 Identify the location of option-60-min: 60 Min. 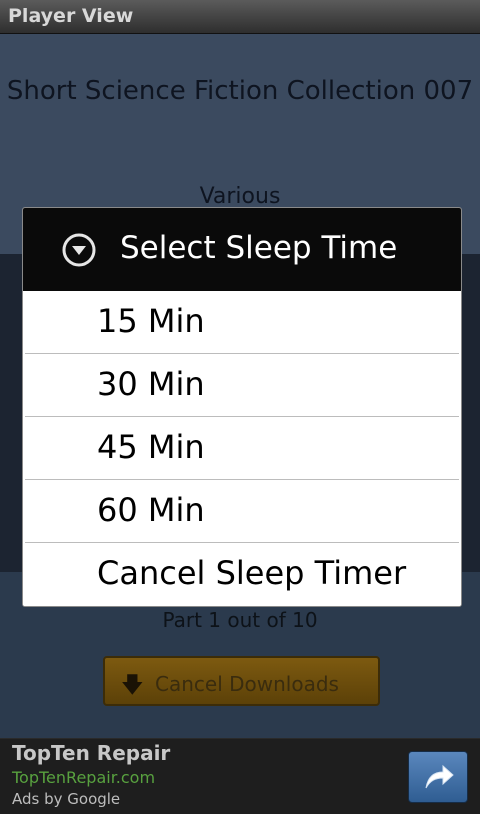
(242, 511).